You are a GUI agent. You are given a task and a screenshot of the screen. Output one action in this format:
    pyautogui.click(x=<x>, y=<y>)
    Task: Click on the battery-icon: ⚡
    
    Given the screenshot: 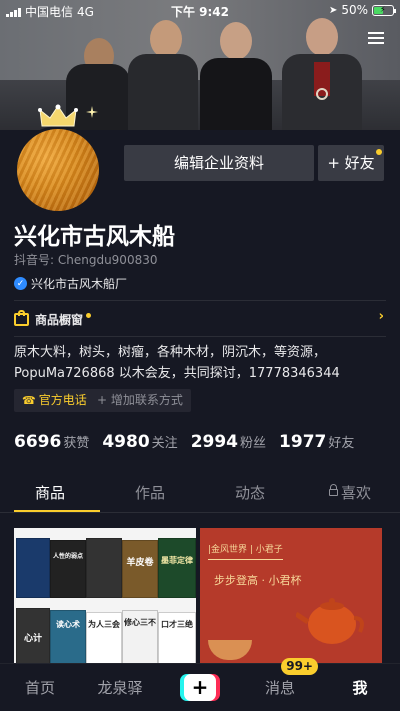 What is the action you would take?
    pyautogui.click(x=384, y=10)
    